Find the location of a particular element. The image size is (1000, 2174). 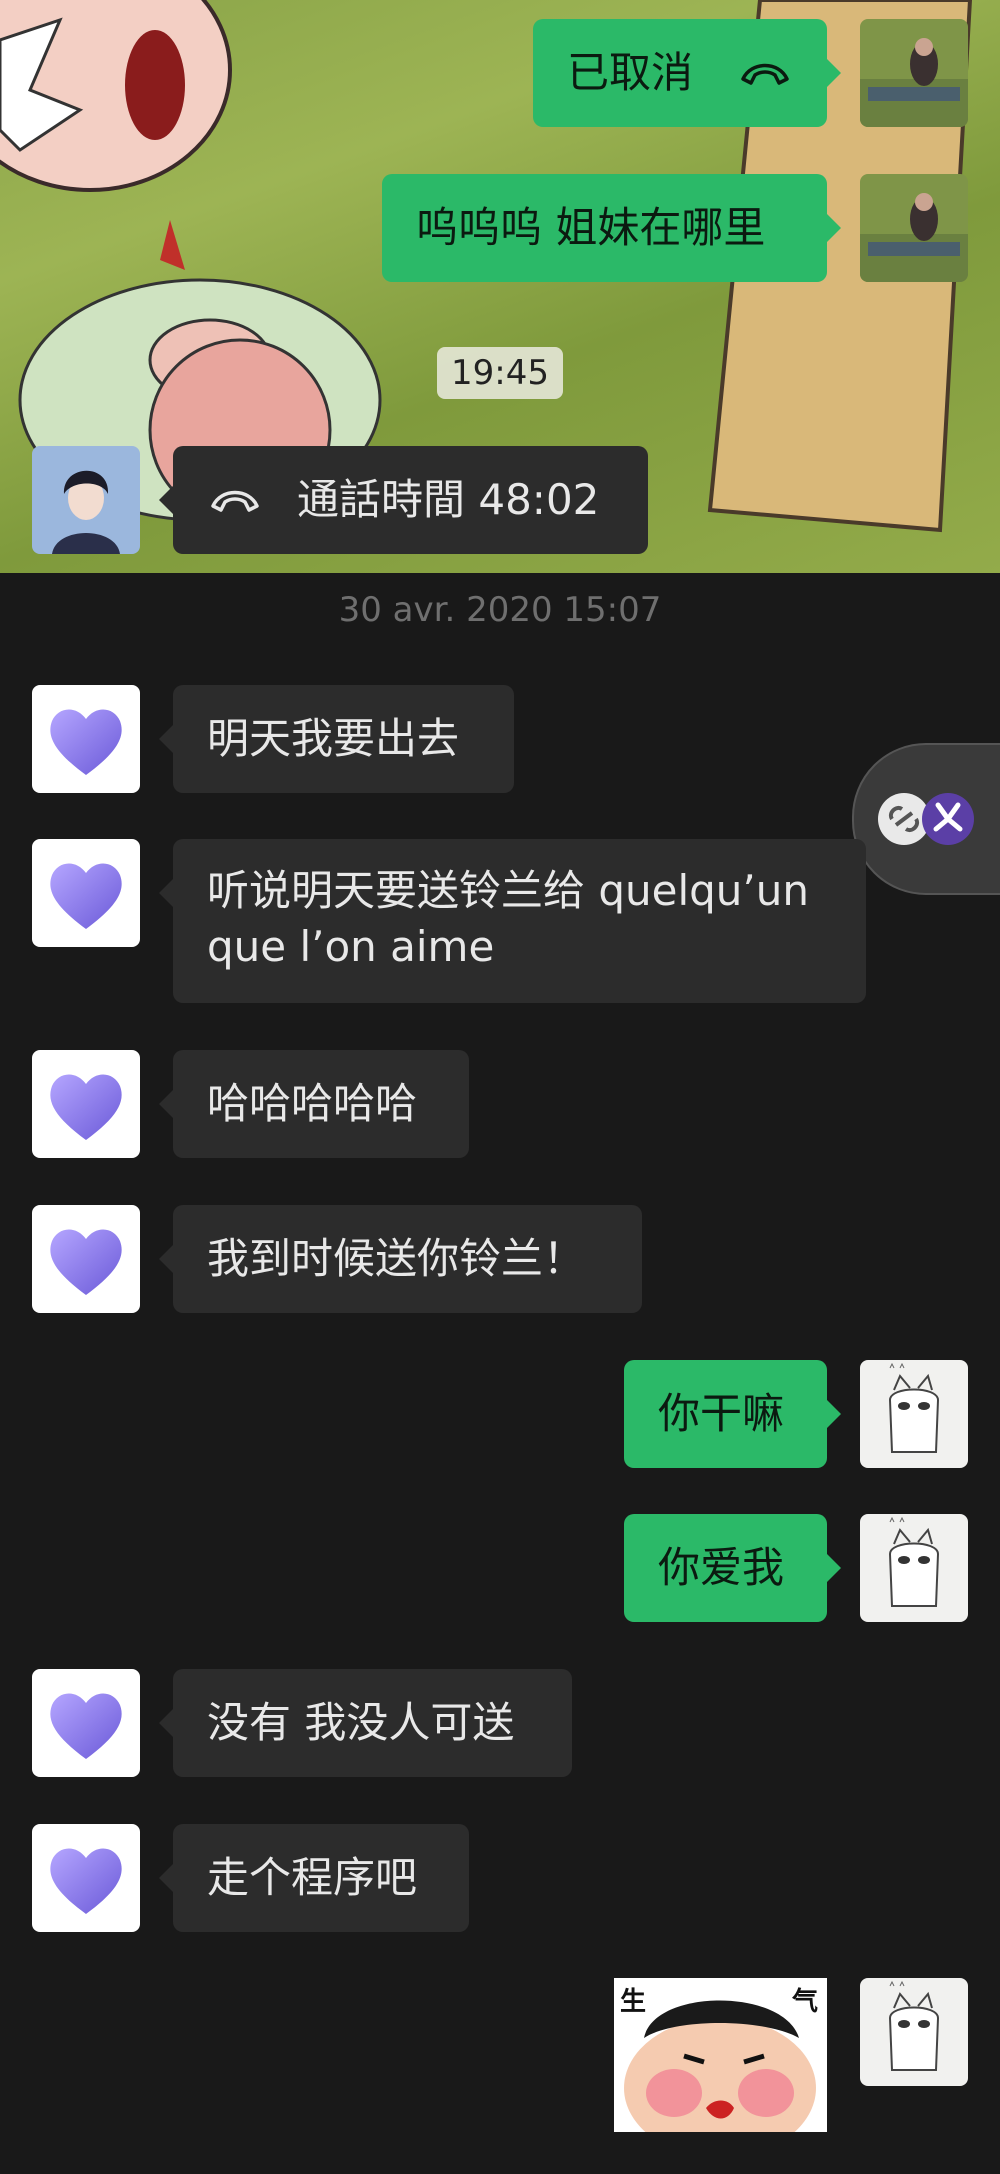

message-text: 你干嘛 is located at coordinates (721, 1413).